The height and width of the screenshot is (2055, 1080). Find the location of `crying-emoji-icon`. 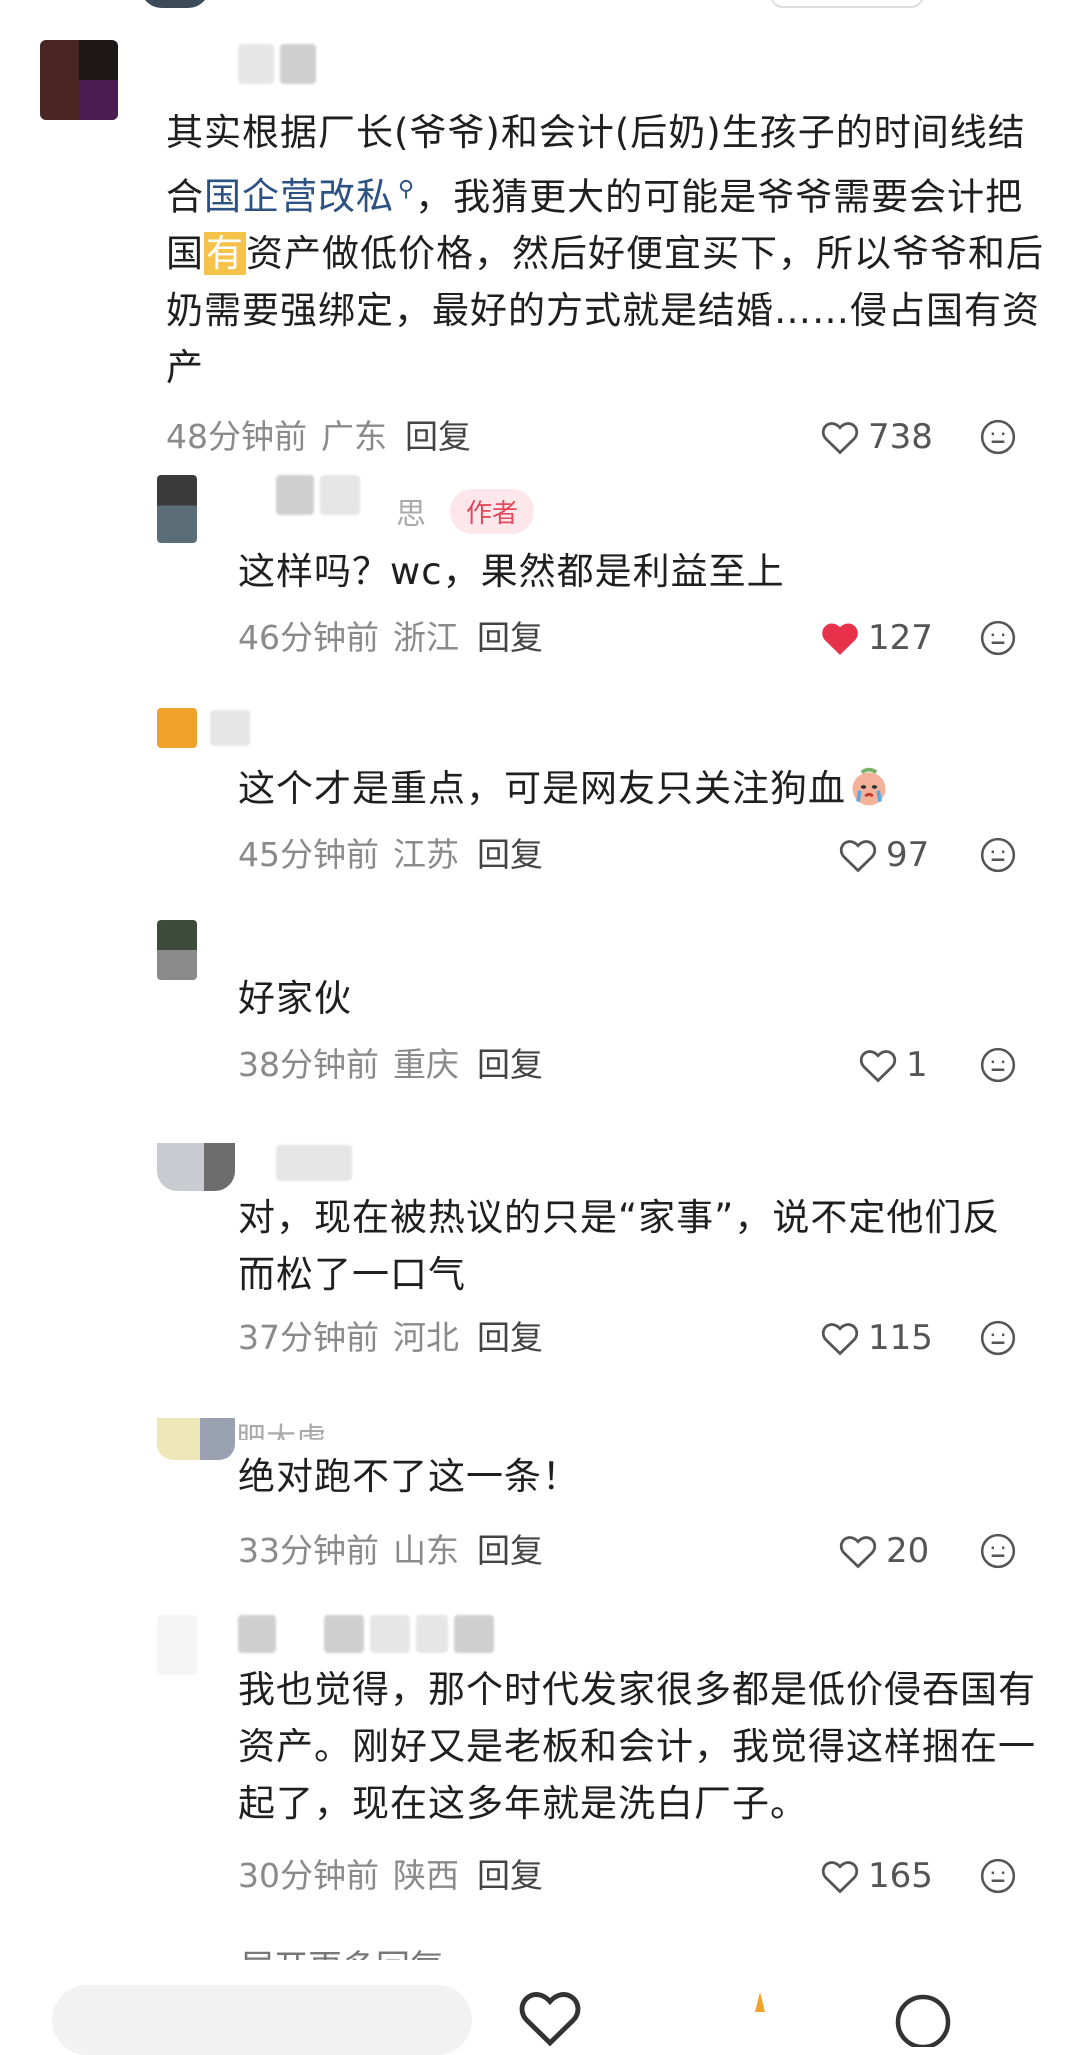

crying-emoji-icon is located at coordinates (869, 786).